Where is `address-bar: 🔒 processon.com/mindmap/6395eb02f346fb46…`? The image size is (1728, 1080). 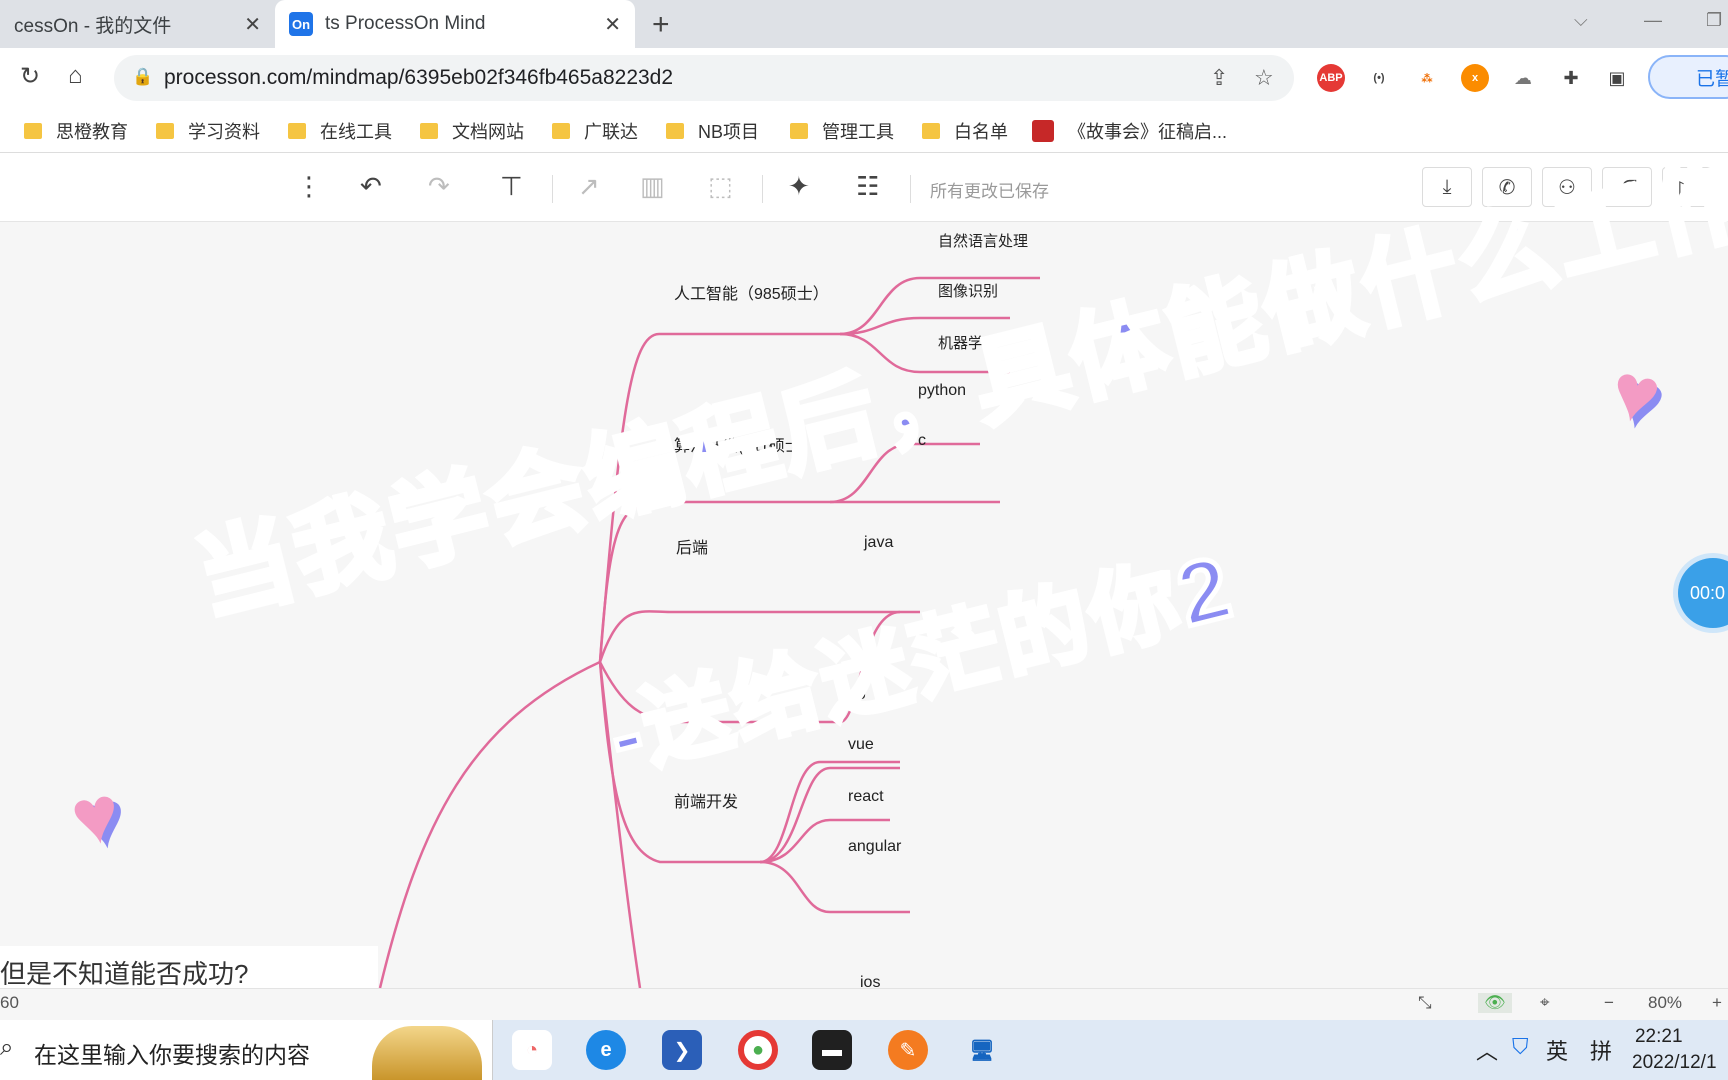 address-bar: 🔒 processon.com/mindmap/6395eb02f346fb46… is located at coordinates (704, 78).